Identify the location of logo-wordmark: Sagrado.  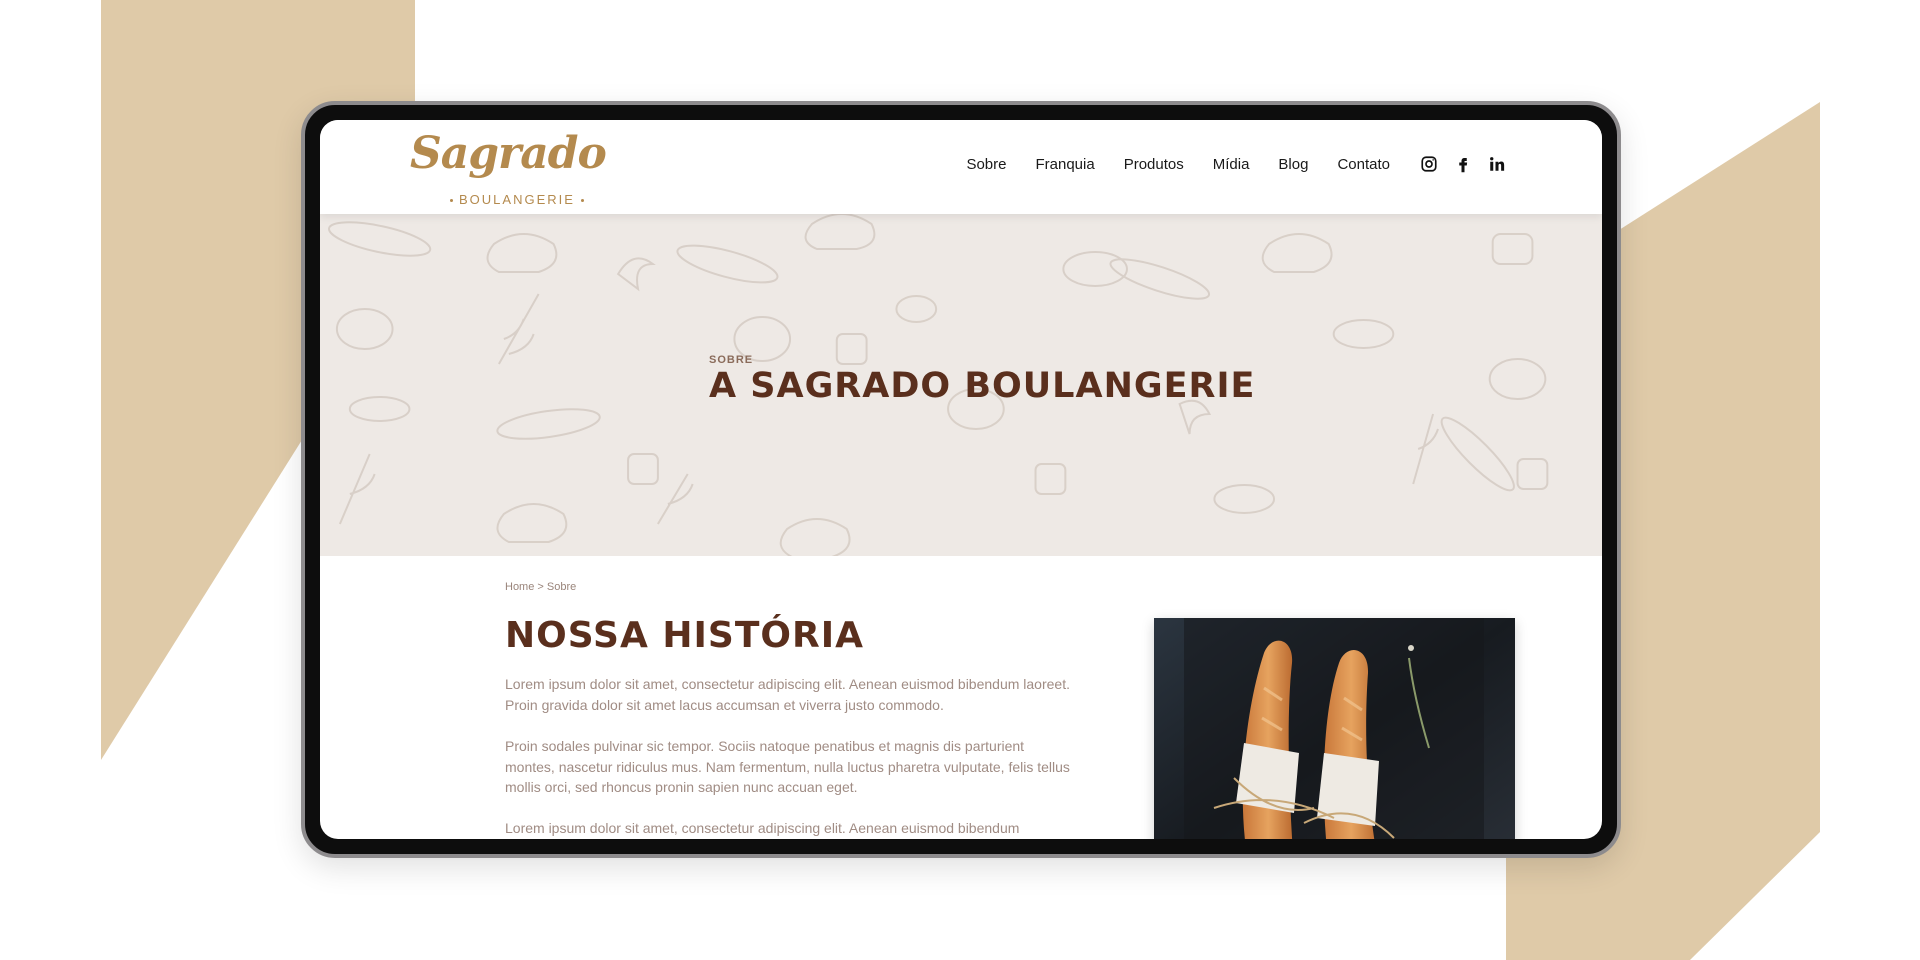
(508, 153).